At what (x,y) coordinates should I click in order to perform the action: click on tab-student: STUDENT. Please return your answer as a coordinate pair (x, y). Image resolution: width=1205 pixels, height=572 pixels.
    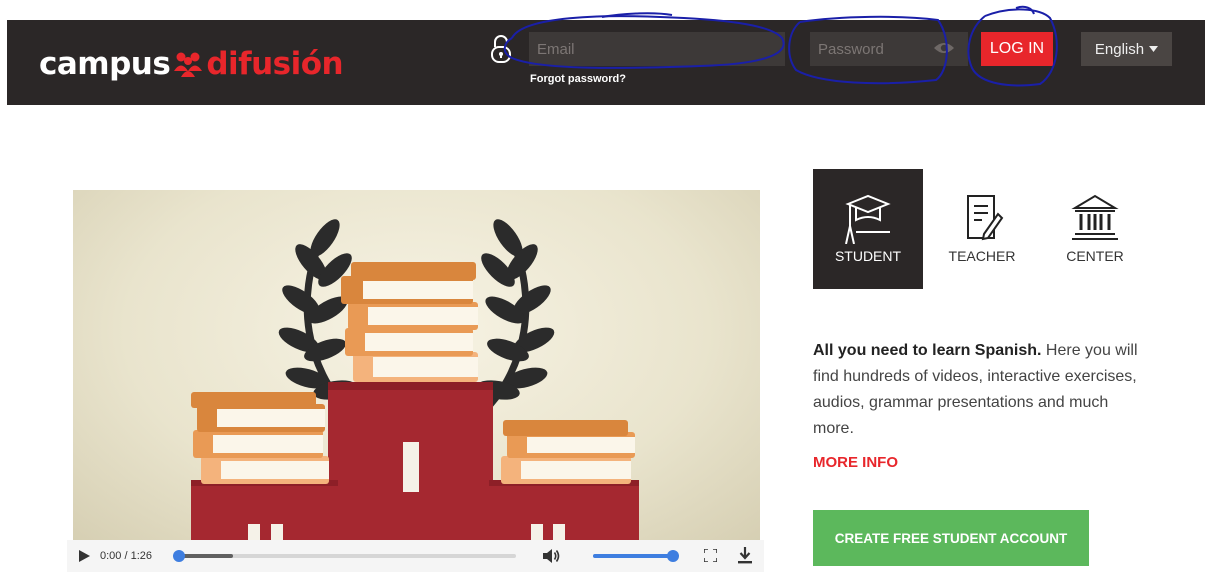
    Looking at the image, I should click on (868, 229).